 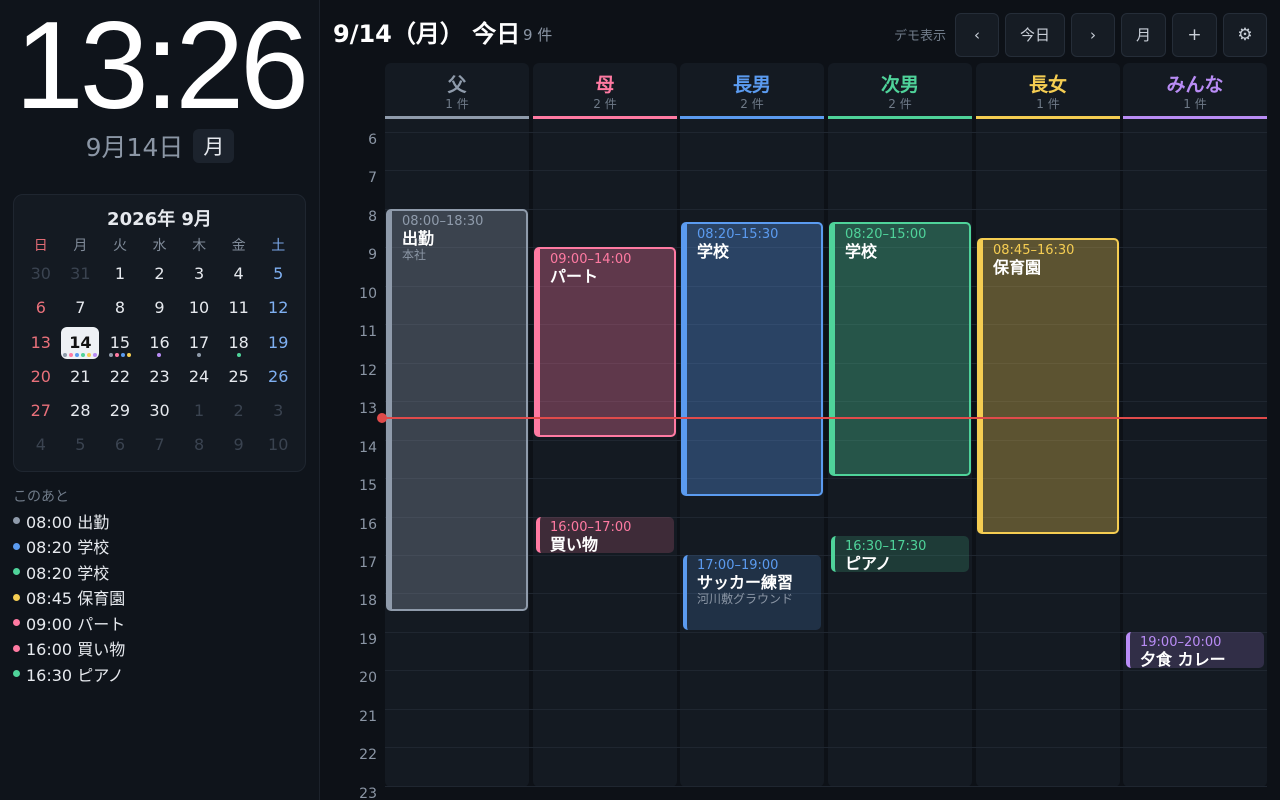 I want to click on upcoming-item: 08:45 保育園, so click(x=69, y=598).